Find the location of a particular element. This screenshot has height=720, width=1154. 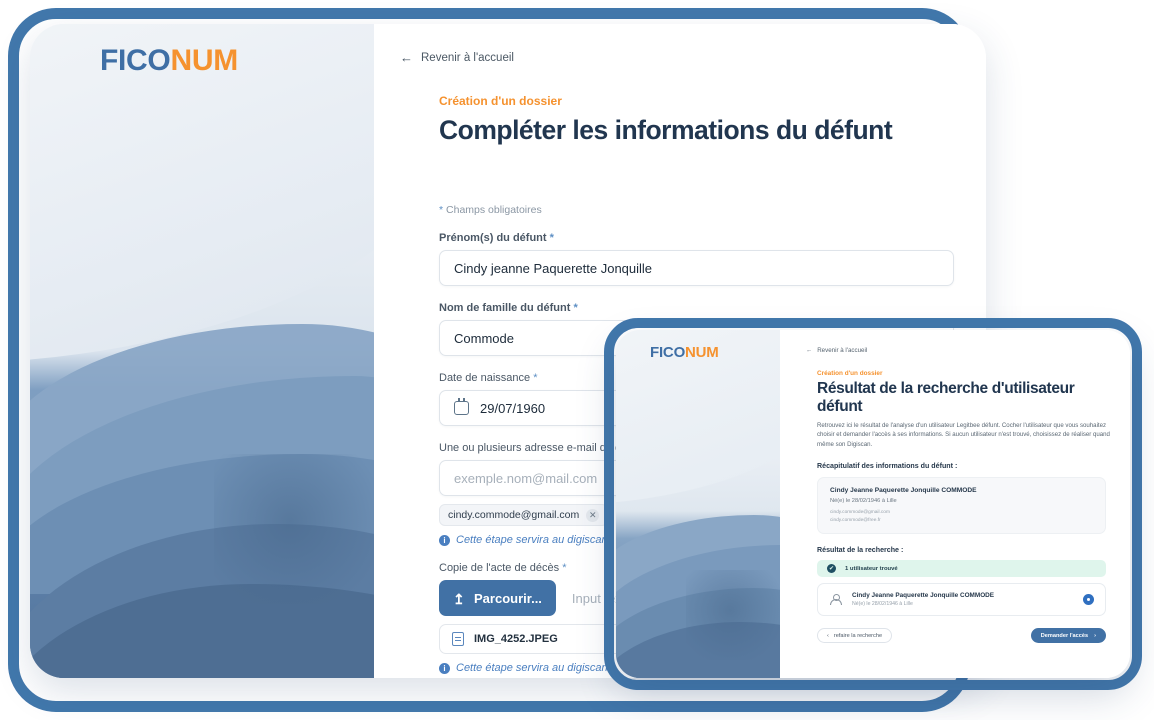

result-row-birth: Né(e) le 28/02/1946 à Lille is located at coordinates (882, 604).